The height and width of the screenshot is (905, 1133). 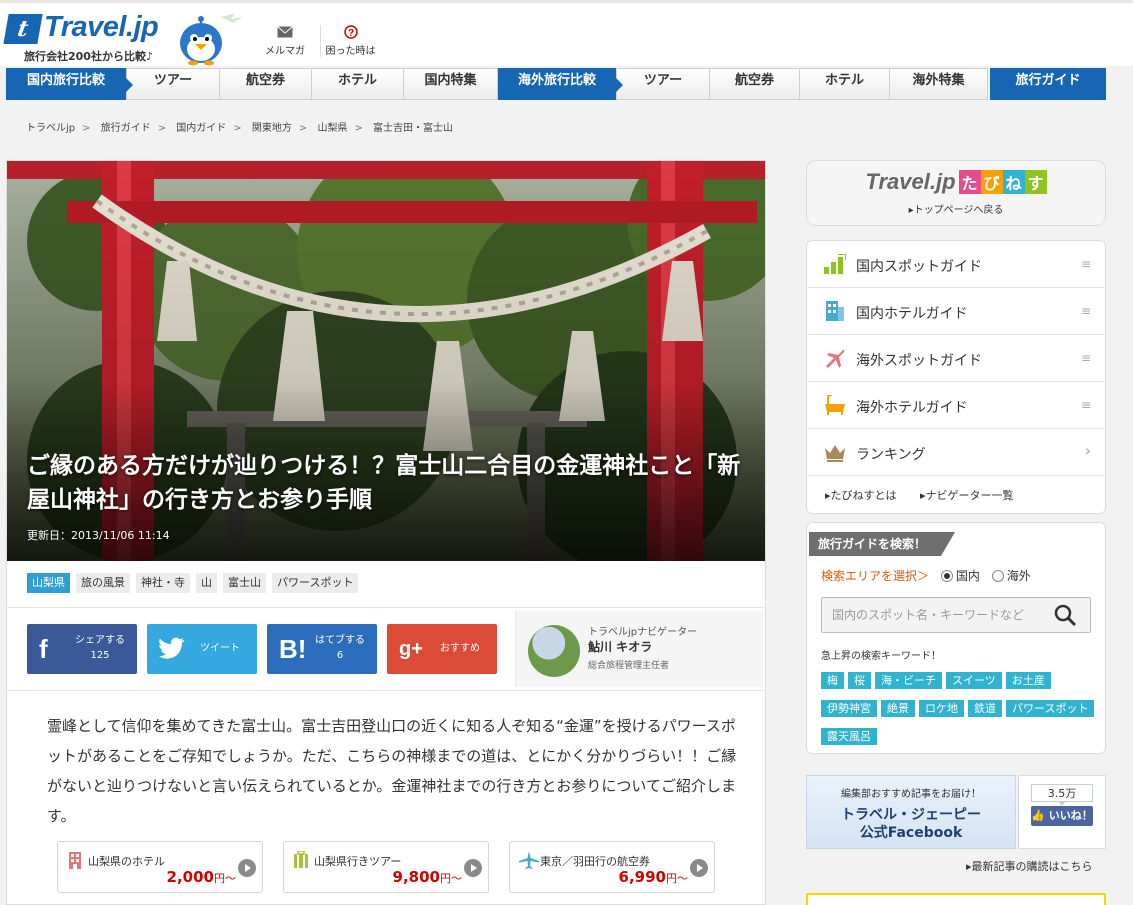 What do you see at coordinates (898, 708) in the screenshot?
I see `keyword-tag: 絶景` at bounding box center [898, 708].